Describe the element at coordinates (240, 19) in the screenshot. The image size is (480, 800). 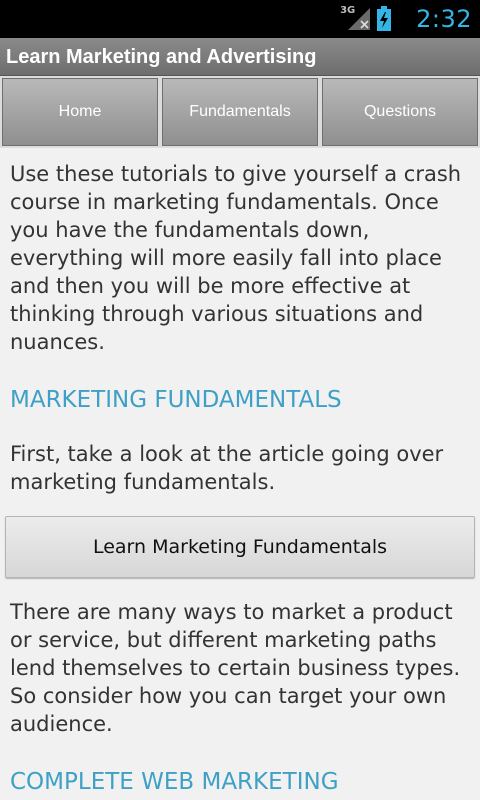
I see `status-bar: 3G 2:32` at that location.